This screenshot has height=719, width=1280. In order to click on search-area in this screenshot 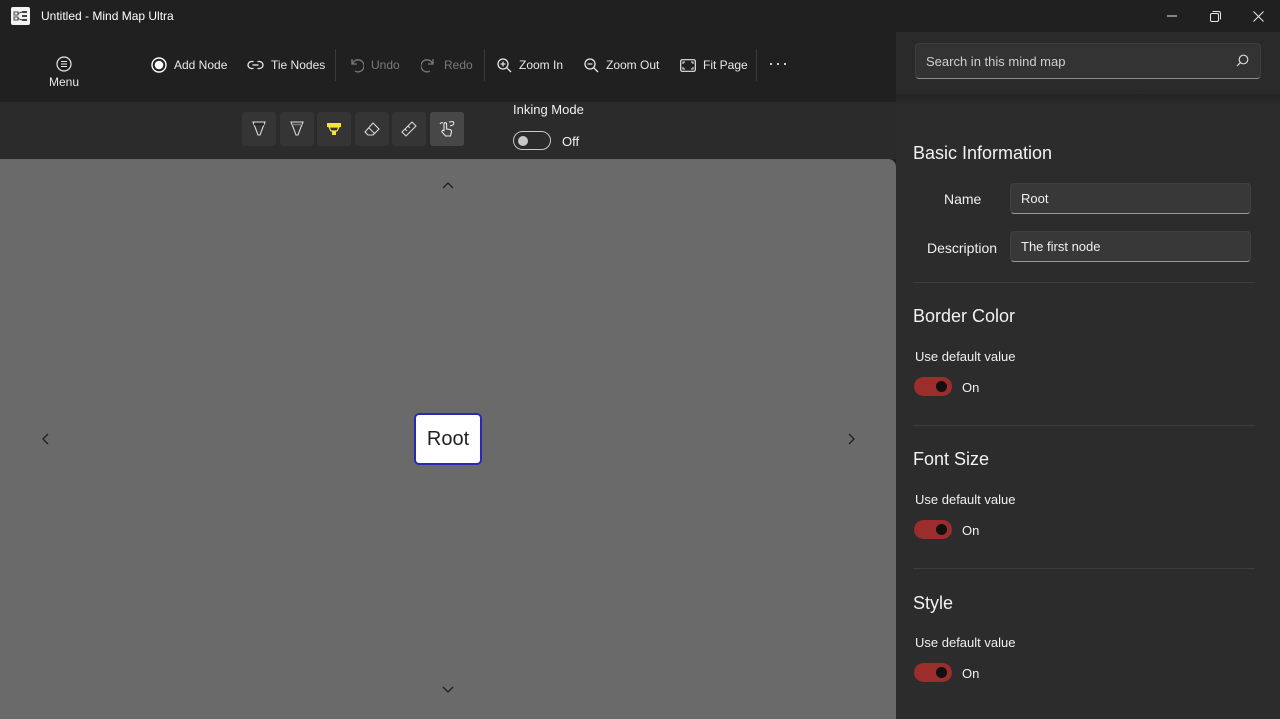, I will do `click(1088, 67)`.